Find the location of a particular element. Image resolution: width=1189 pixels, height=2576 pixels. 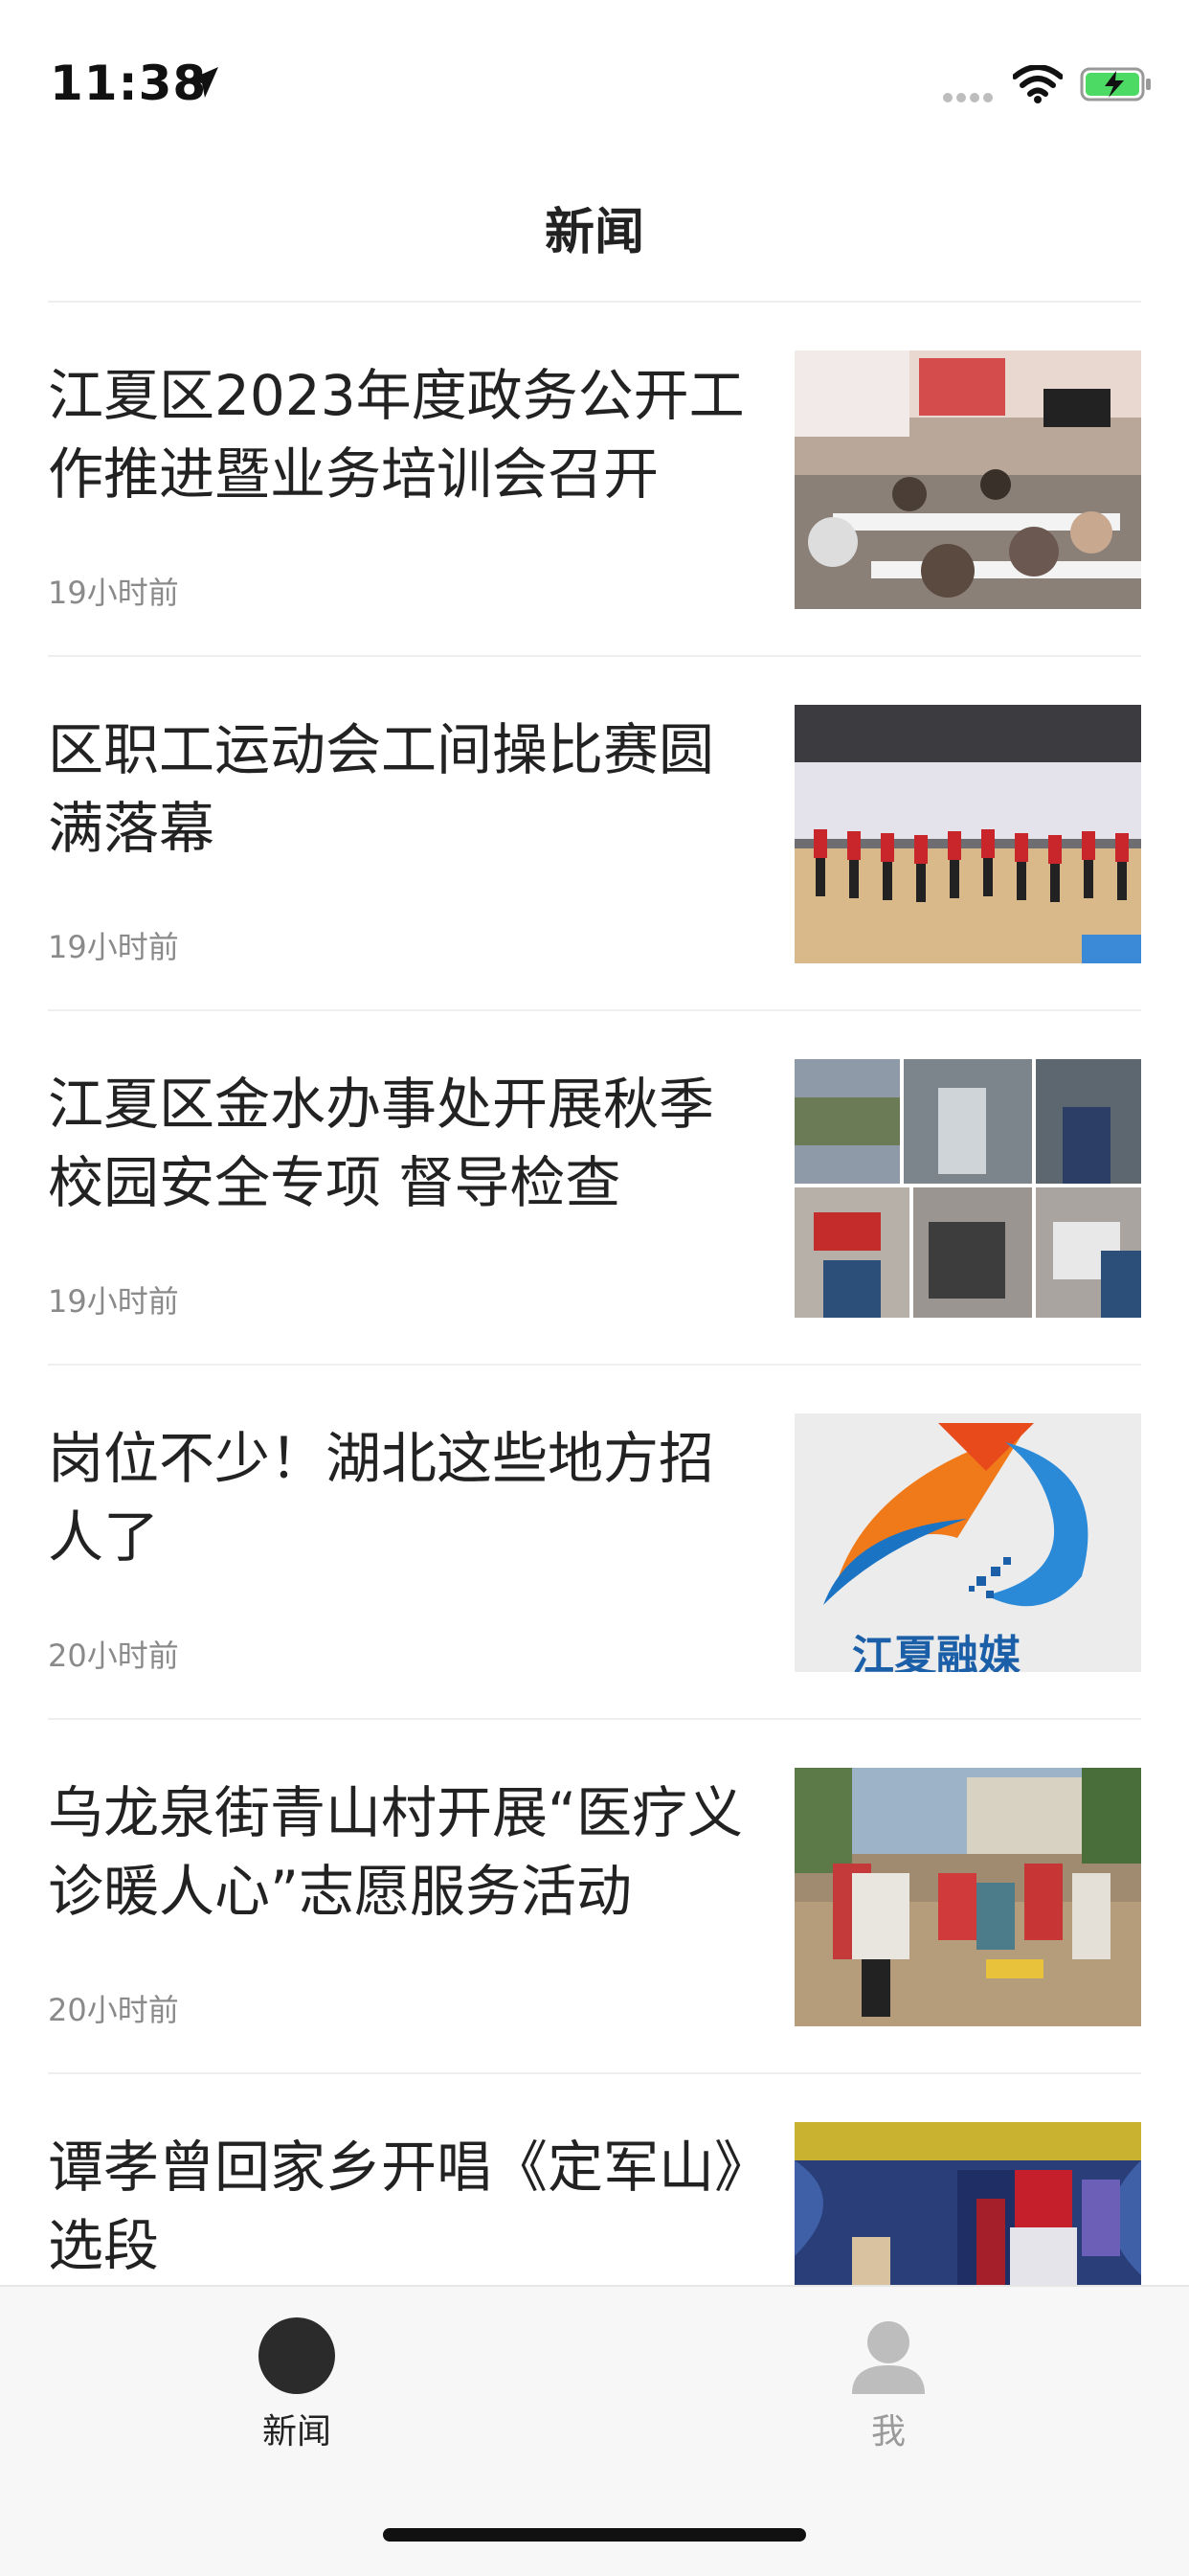

signal-icon is located at coordinates (968, 97).